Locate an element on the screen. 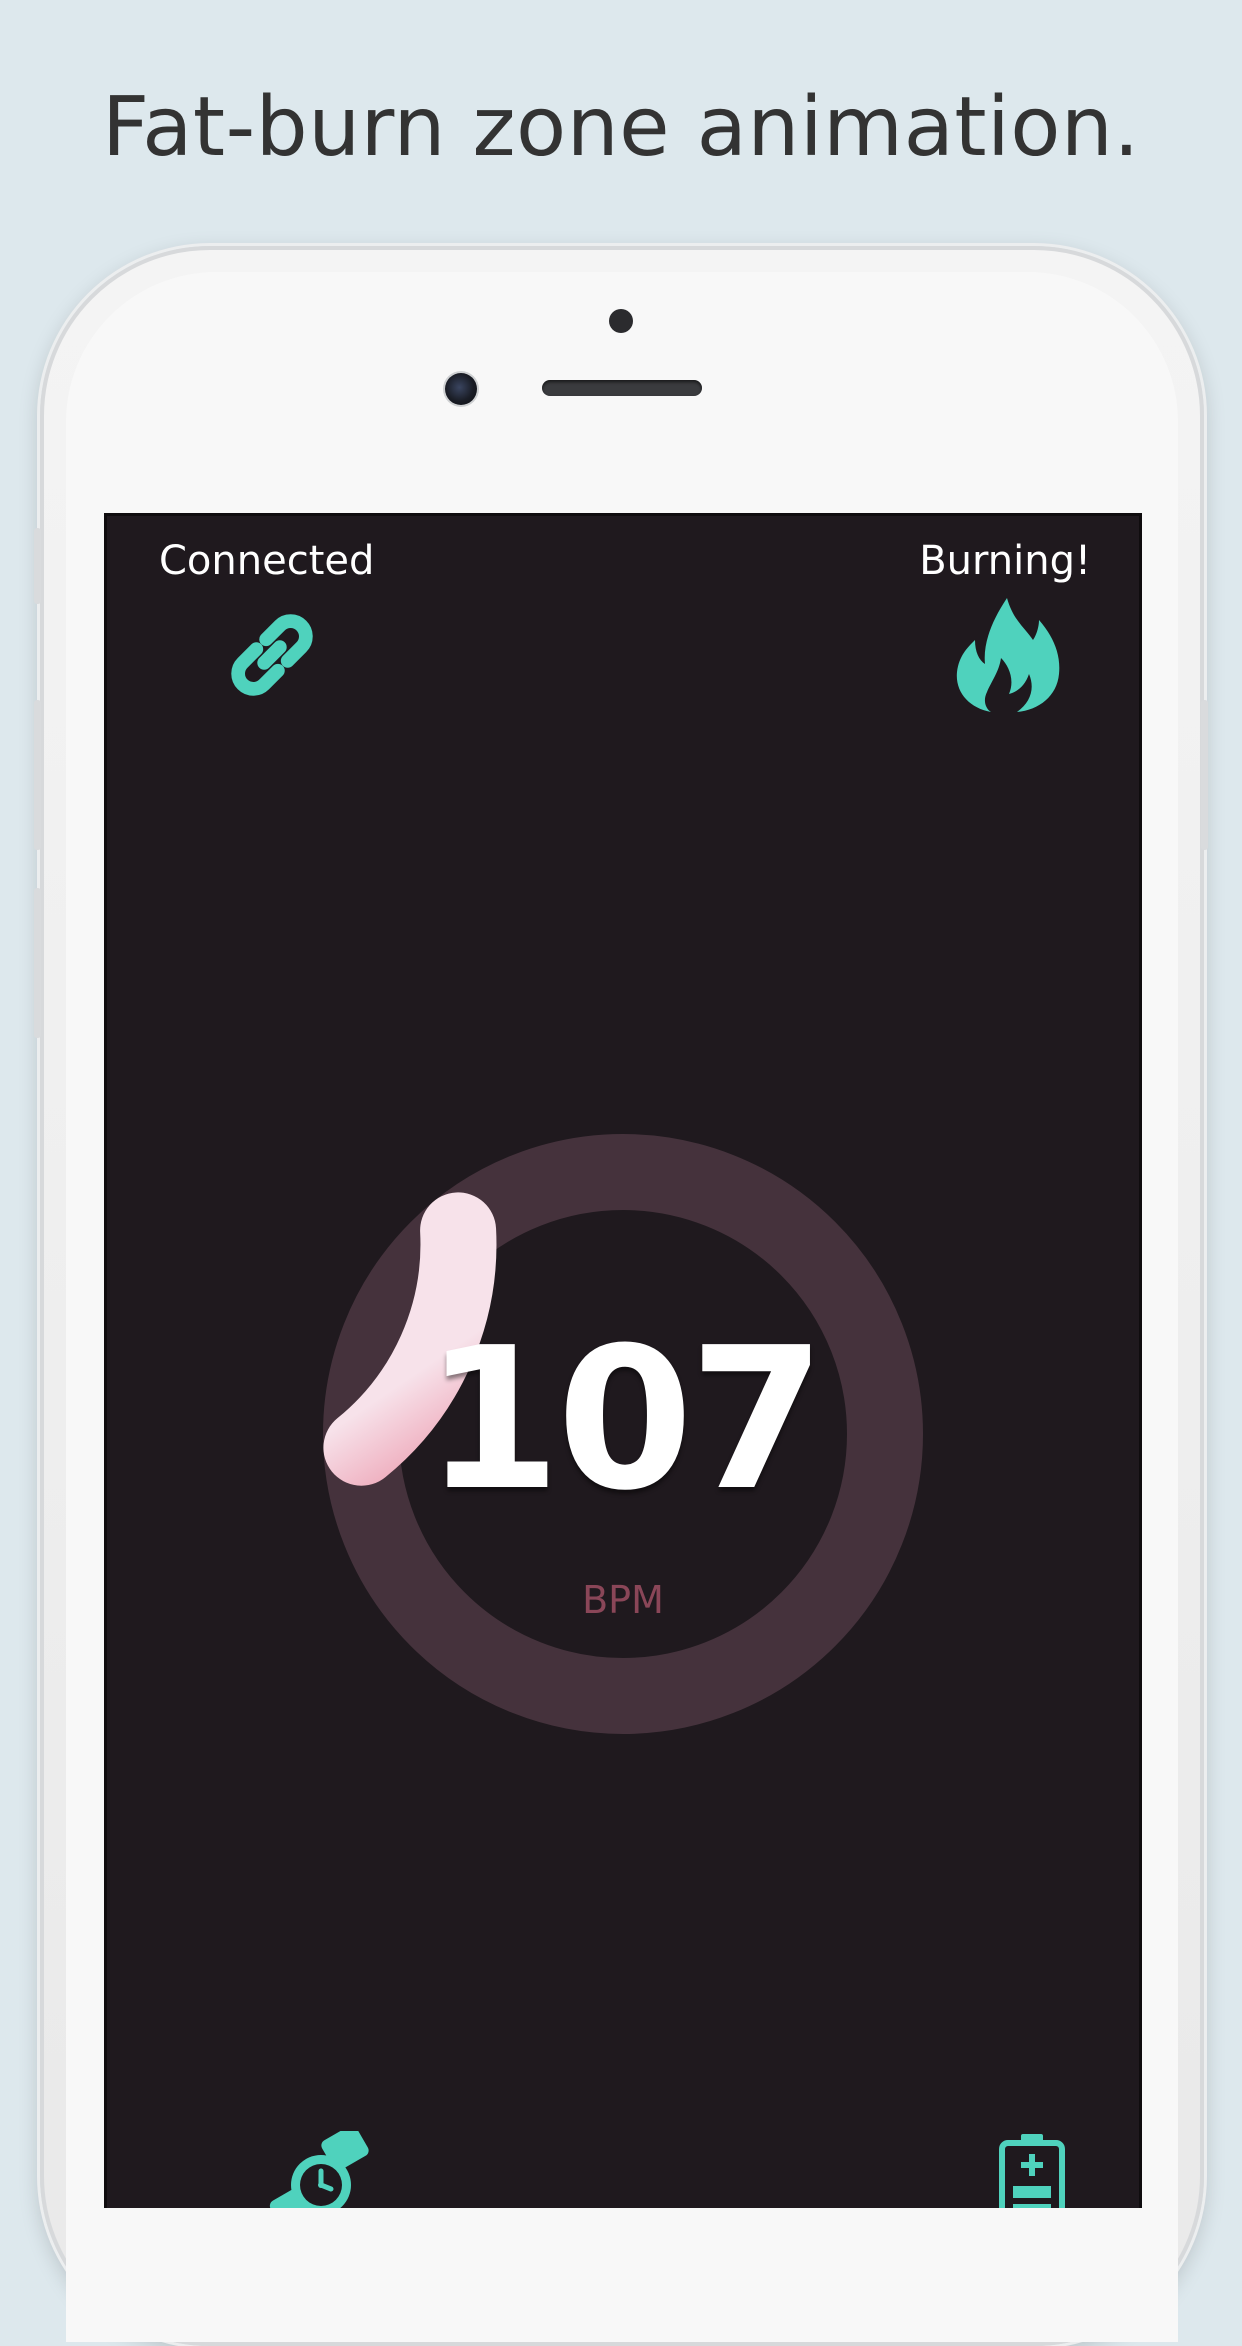 The image size is (1242, 2346). watch-icon is located at coordinates (323, 2169).